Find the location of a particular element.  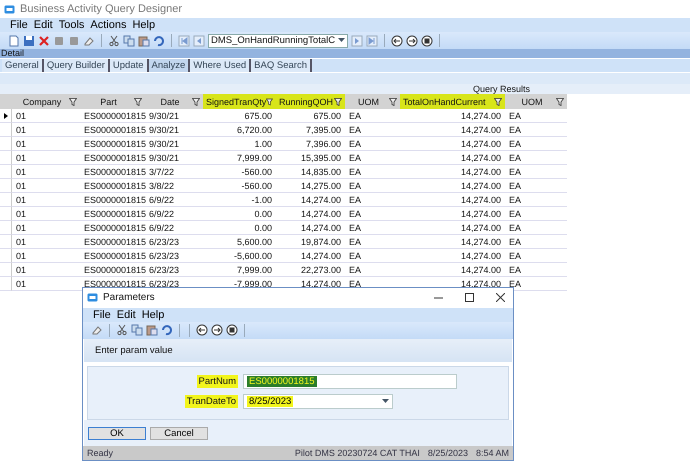

table-cell: 19,874.00 is located at coordinates (310, 242).